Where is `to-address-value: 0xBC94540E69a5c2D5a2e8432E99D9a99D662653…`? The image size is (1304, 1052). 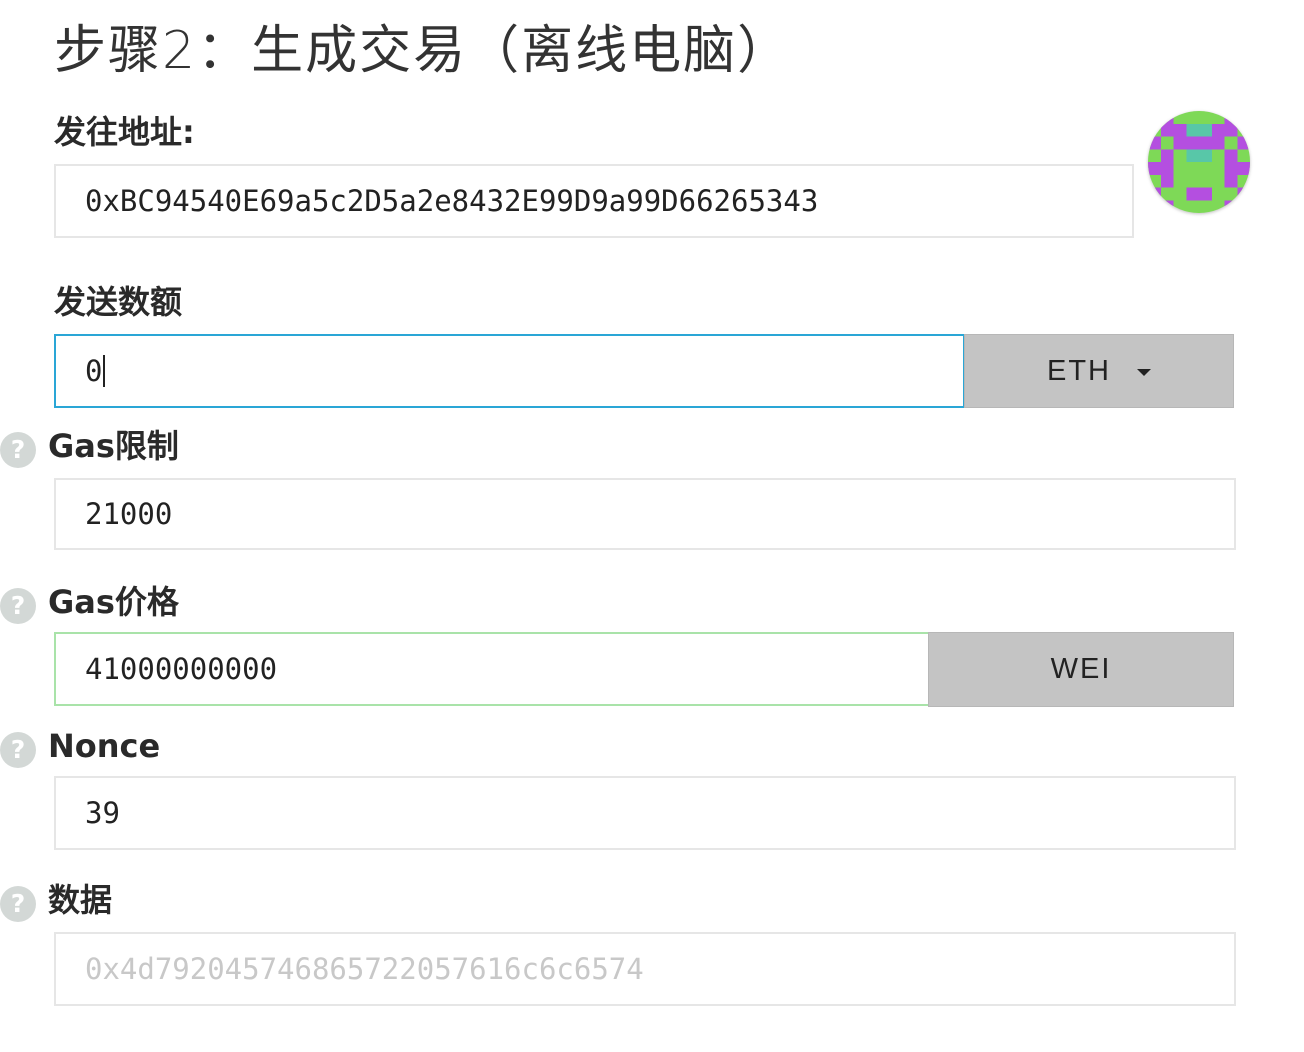 to-address-value: 0xBC94540E69a5c2D5a2e8432E99D9a99D662653… is located at coordinates (452, 201).